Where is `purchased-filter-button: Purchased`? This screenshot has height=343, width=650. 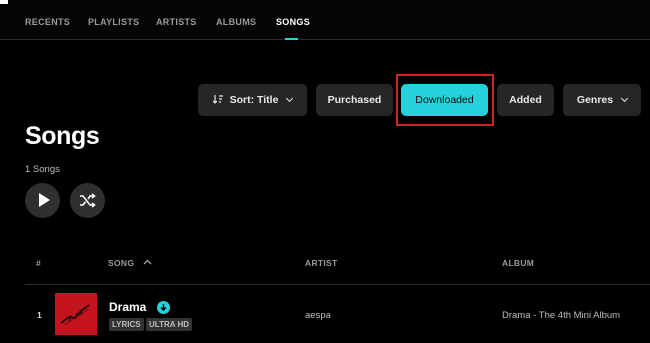
purchased-filter-button: Purchased is located at coordinates (354, 100).